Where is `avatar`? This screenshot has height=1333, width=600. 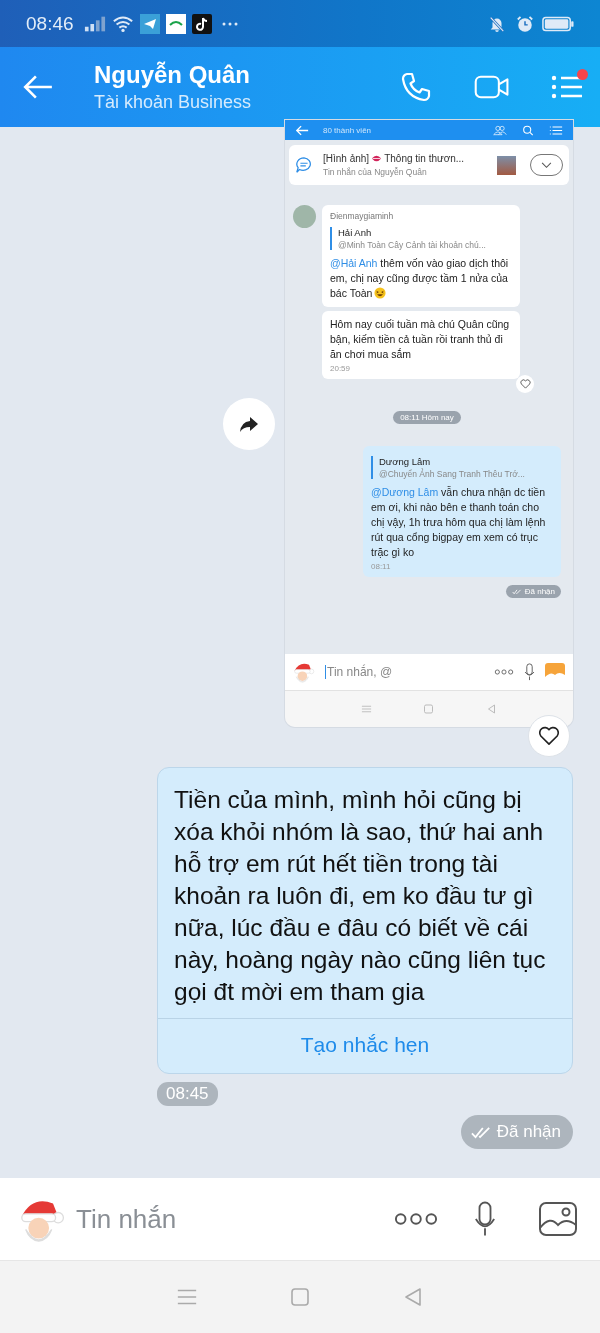 avatar is located at coordinates (304, 216).